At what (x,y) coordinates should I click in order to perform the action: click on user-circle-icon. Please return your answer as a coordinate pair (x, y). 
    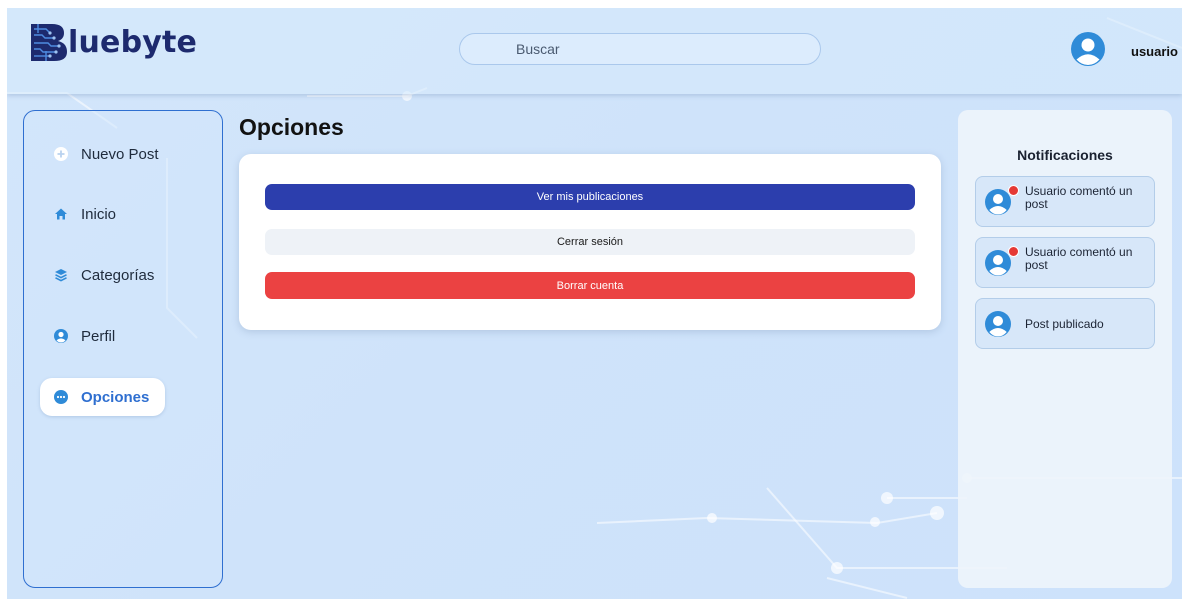
    Looking at the image, I should click on (61, 336).